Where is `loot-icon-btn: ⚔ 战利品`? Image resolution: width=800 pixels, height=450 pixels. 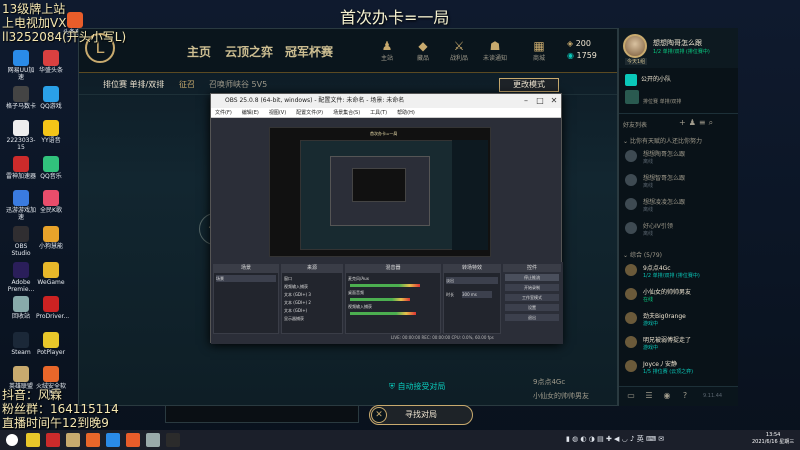
loot-icon-btn: ⚔ 战利品 is located at coordinates (459, 50).